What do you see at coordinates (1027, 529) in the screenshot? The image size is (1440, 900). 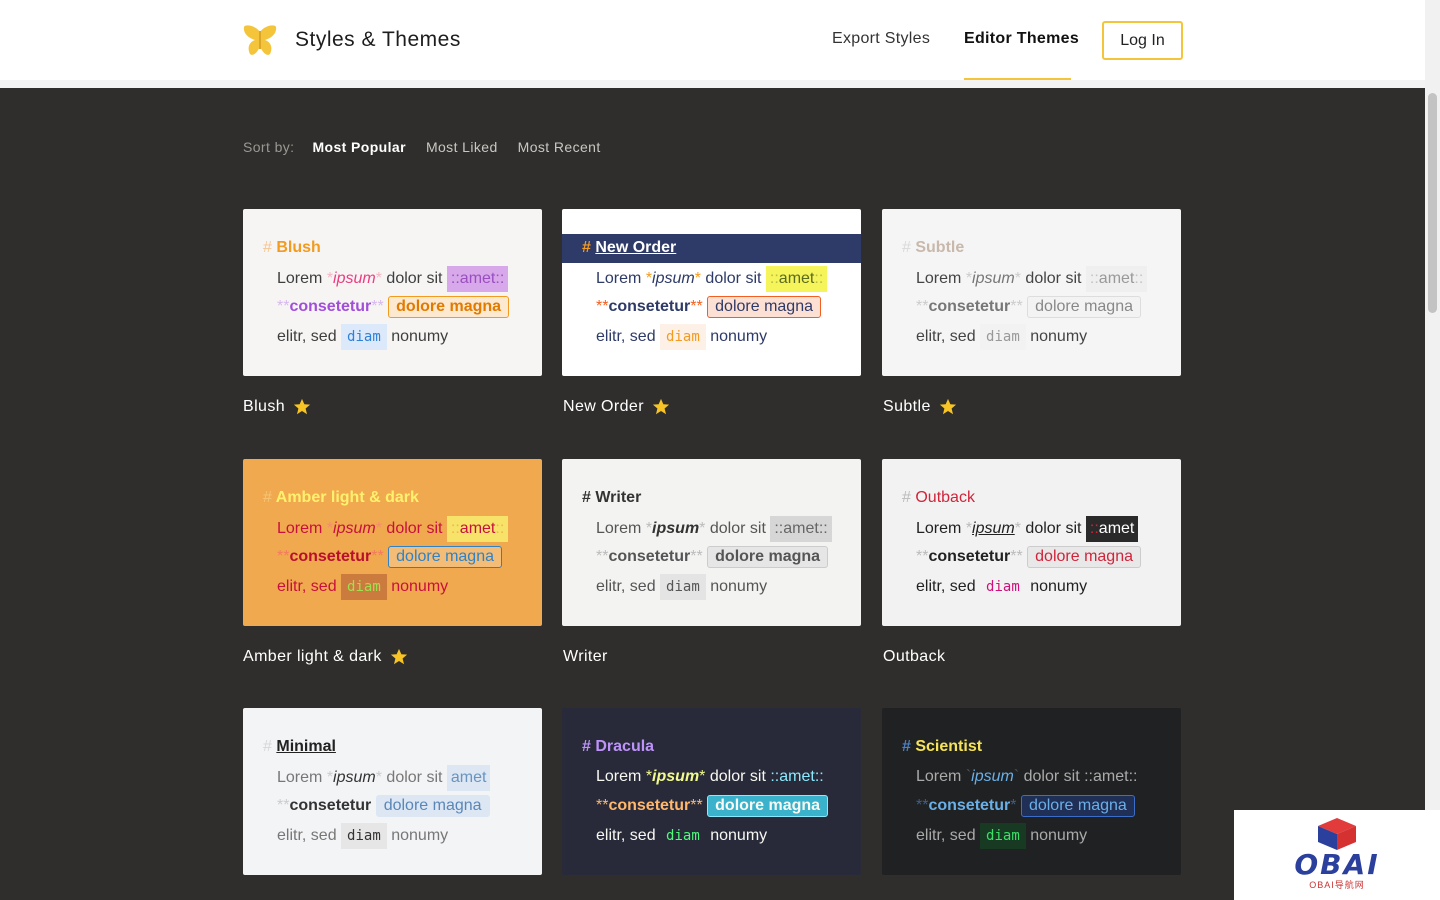 I see `preview-line: Lorem *ipsum* dolor sit ::amet` at bounding box center [1027, 529].